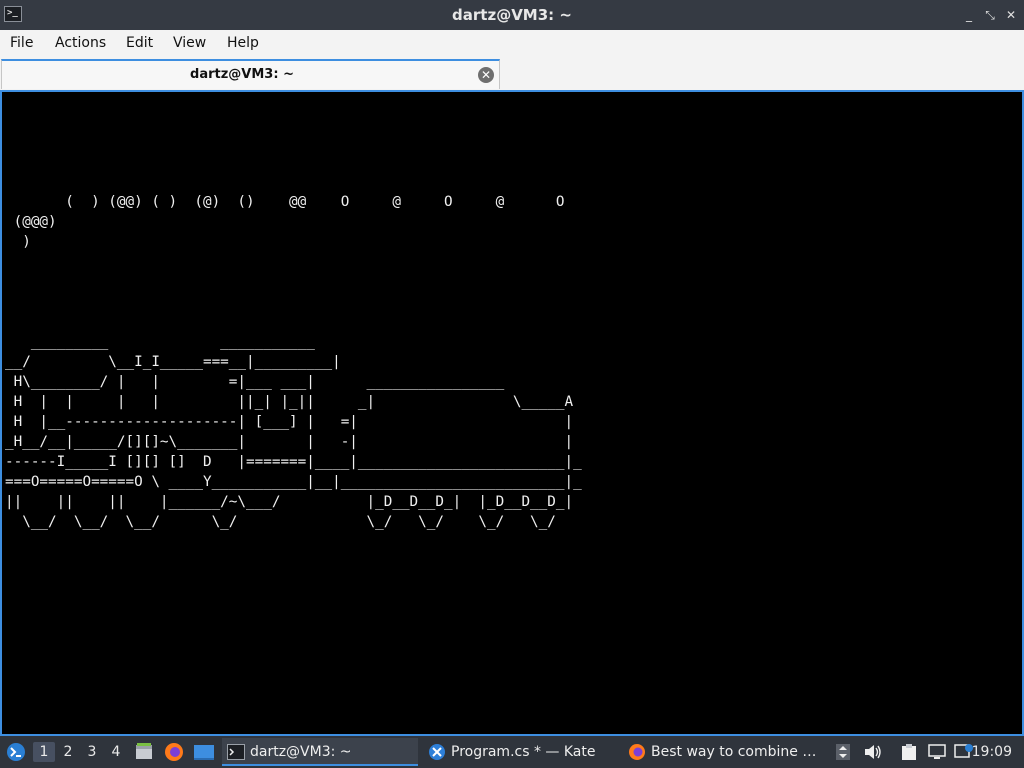 Image resolution: width=1024 pixels, height=768 pixels. Describe the element at coordinates (116, 752) in the screenshot. I see `workspace-4: 4` at that location.